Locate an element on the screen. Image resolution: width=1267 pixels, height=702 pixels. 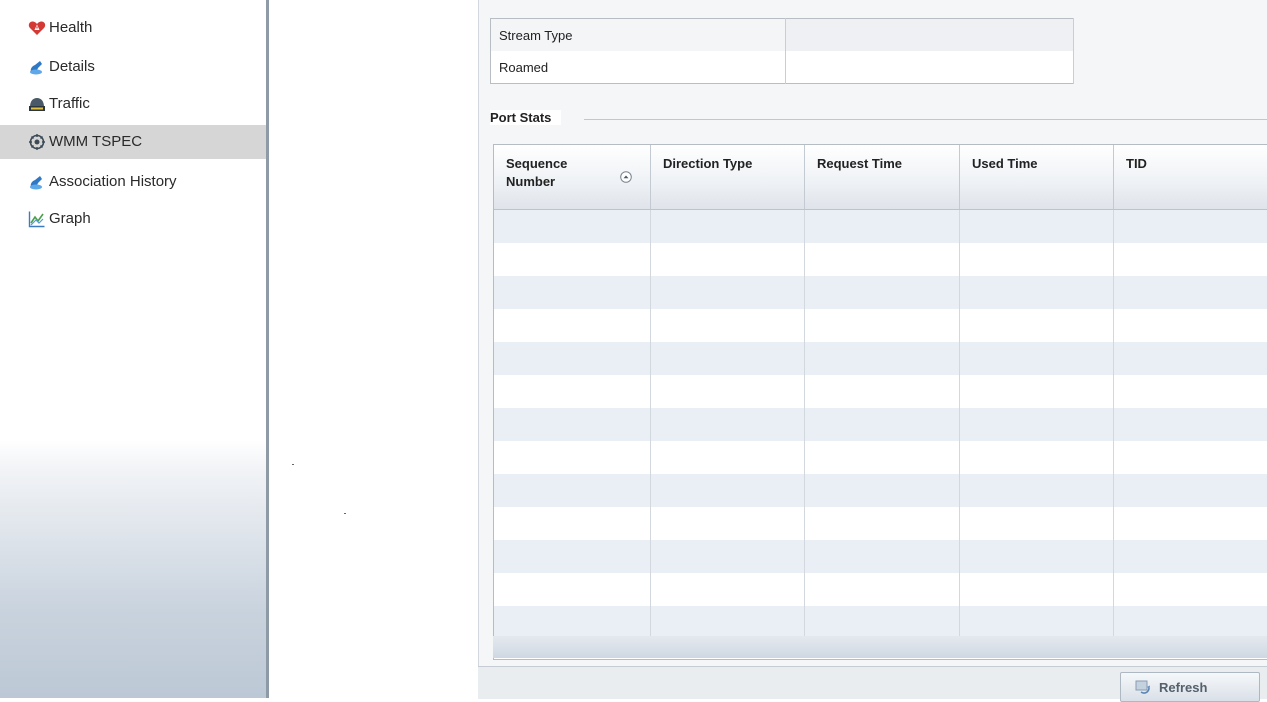
sidebar-item-association-history: Association History is located at coordinates (102, 182).